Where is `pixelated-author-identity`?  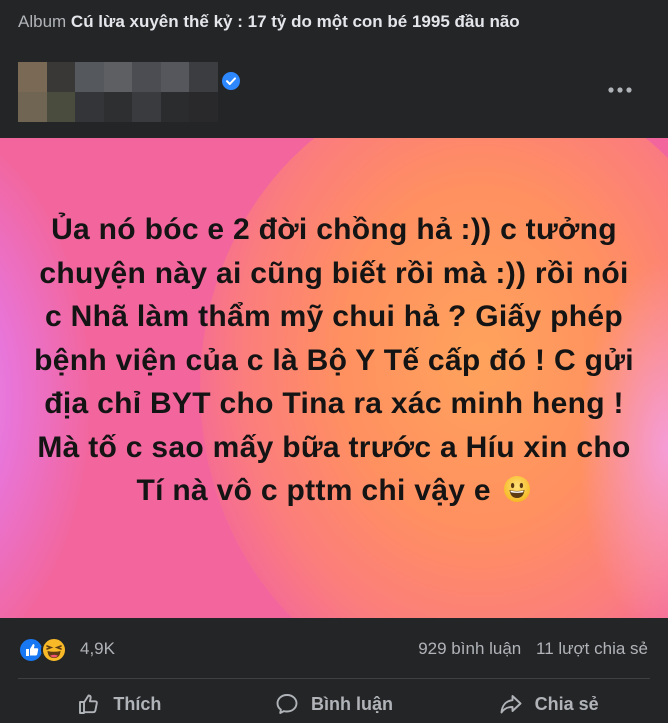 pixelated-author-identity is located at coordinates (118, 92).